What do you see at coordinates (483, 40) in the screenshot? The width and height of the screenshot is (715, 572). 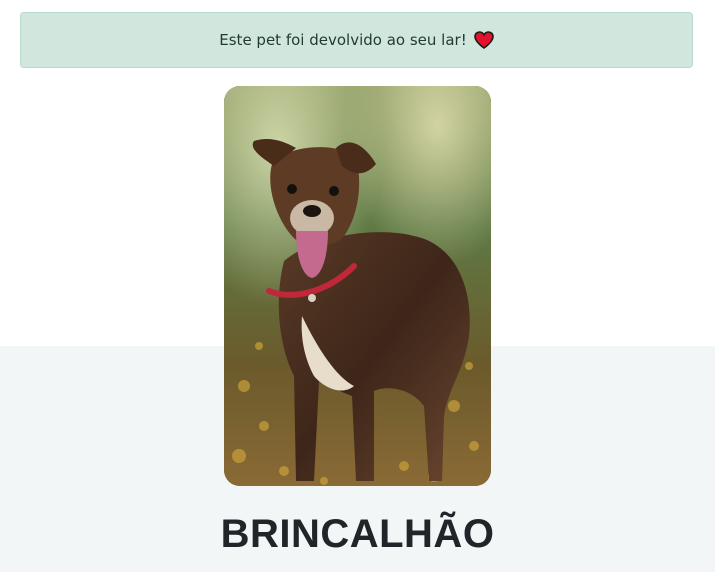 I see `heart-icon` at bounding box center [483, 40].